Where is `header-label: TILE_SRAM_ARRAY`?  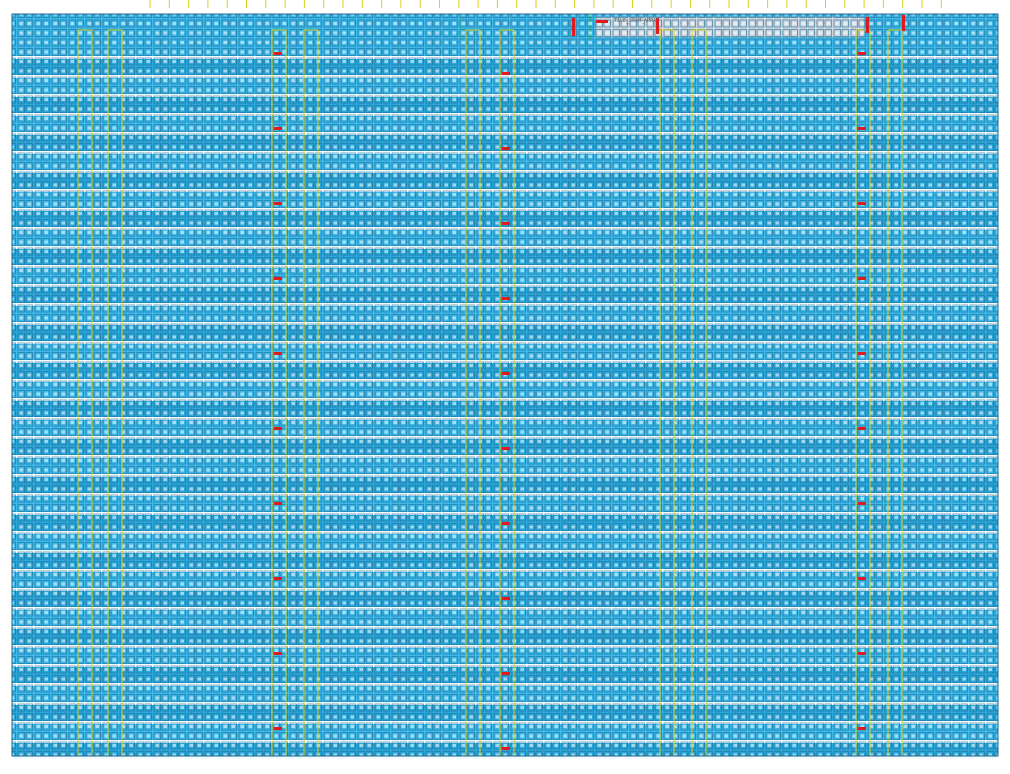 header-label: TILE_SRAM_ARRAY is located at coordinates (637, 21).